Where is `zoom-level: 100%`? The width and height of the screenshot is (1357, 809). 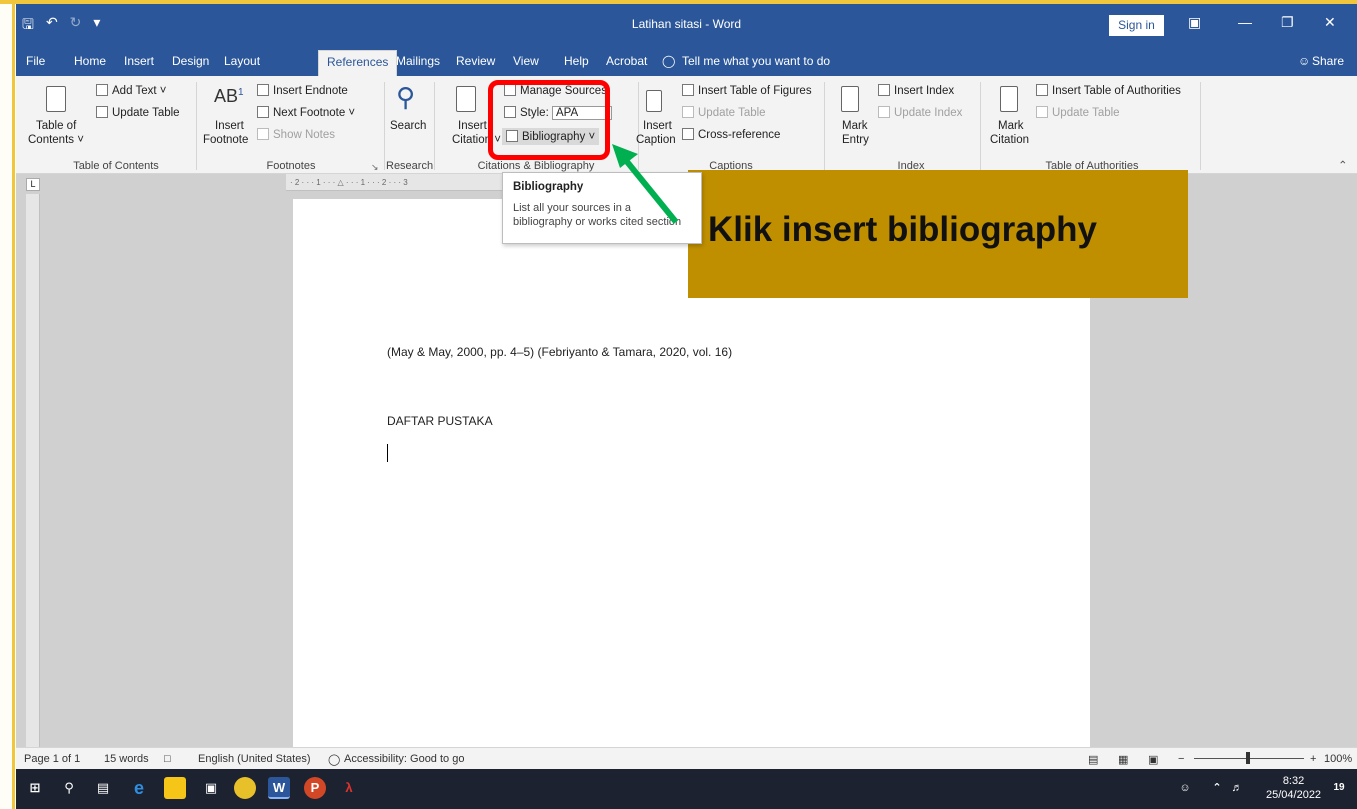
zoom-level: 100% is located at coordinates (1338, 759).